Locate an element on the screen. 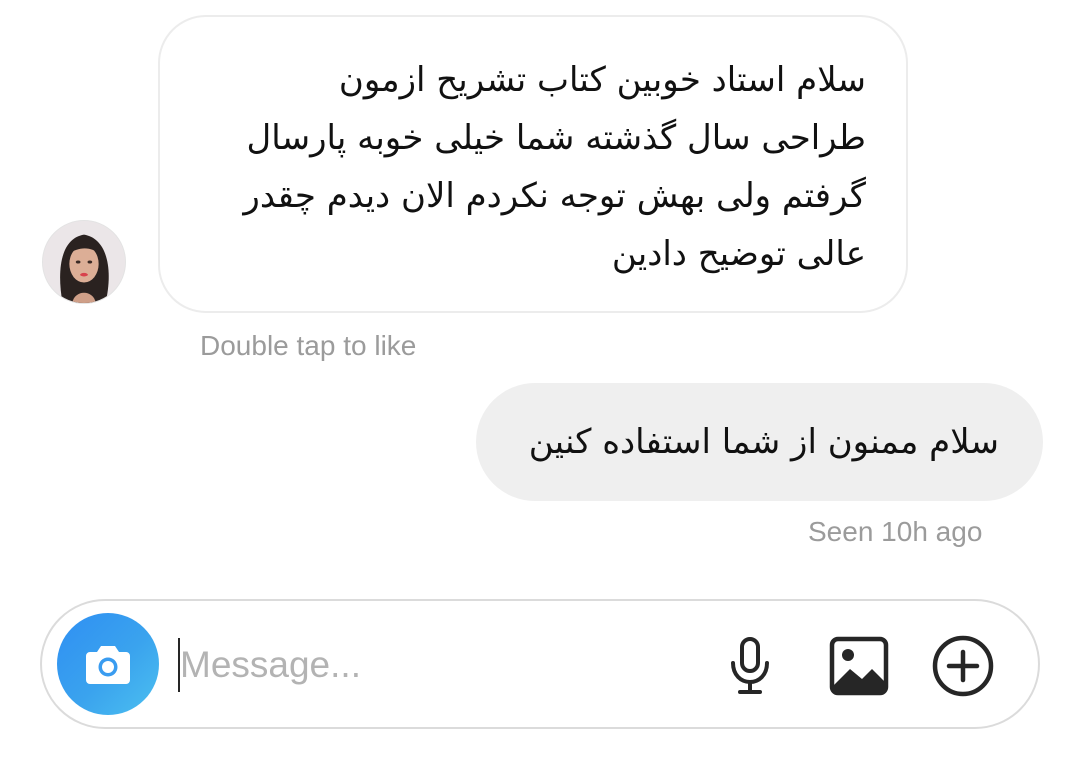  gallery-button is located at coordinates (859, 666).